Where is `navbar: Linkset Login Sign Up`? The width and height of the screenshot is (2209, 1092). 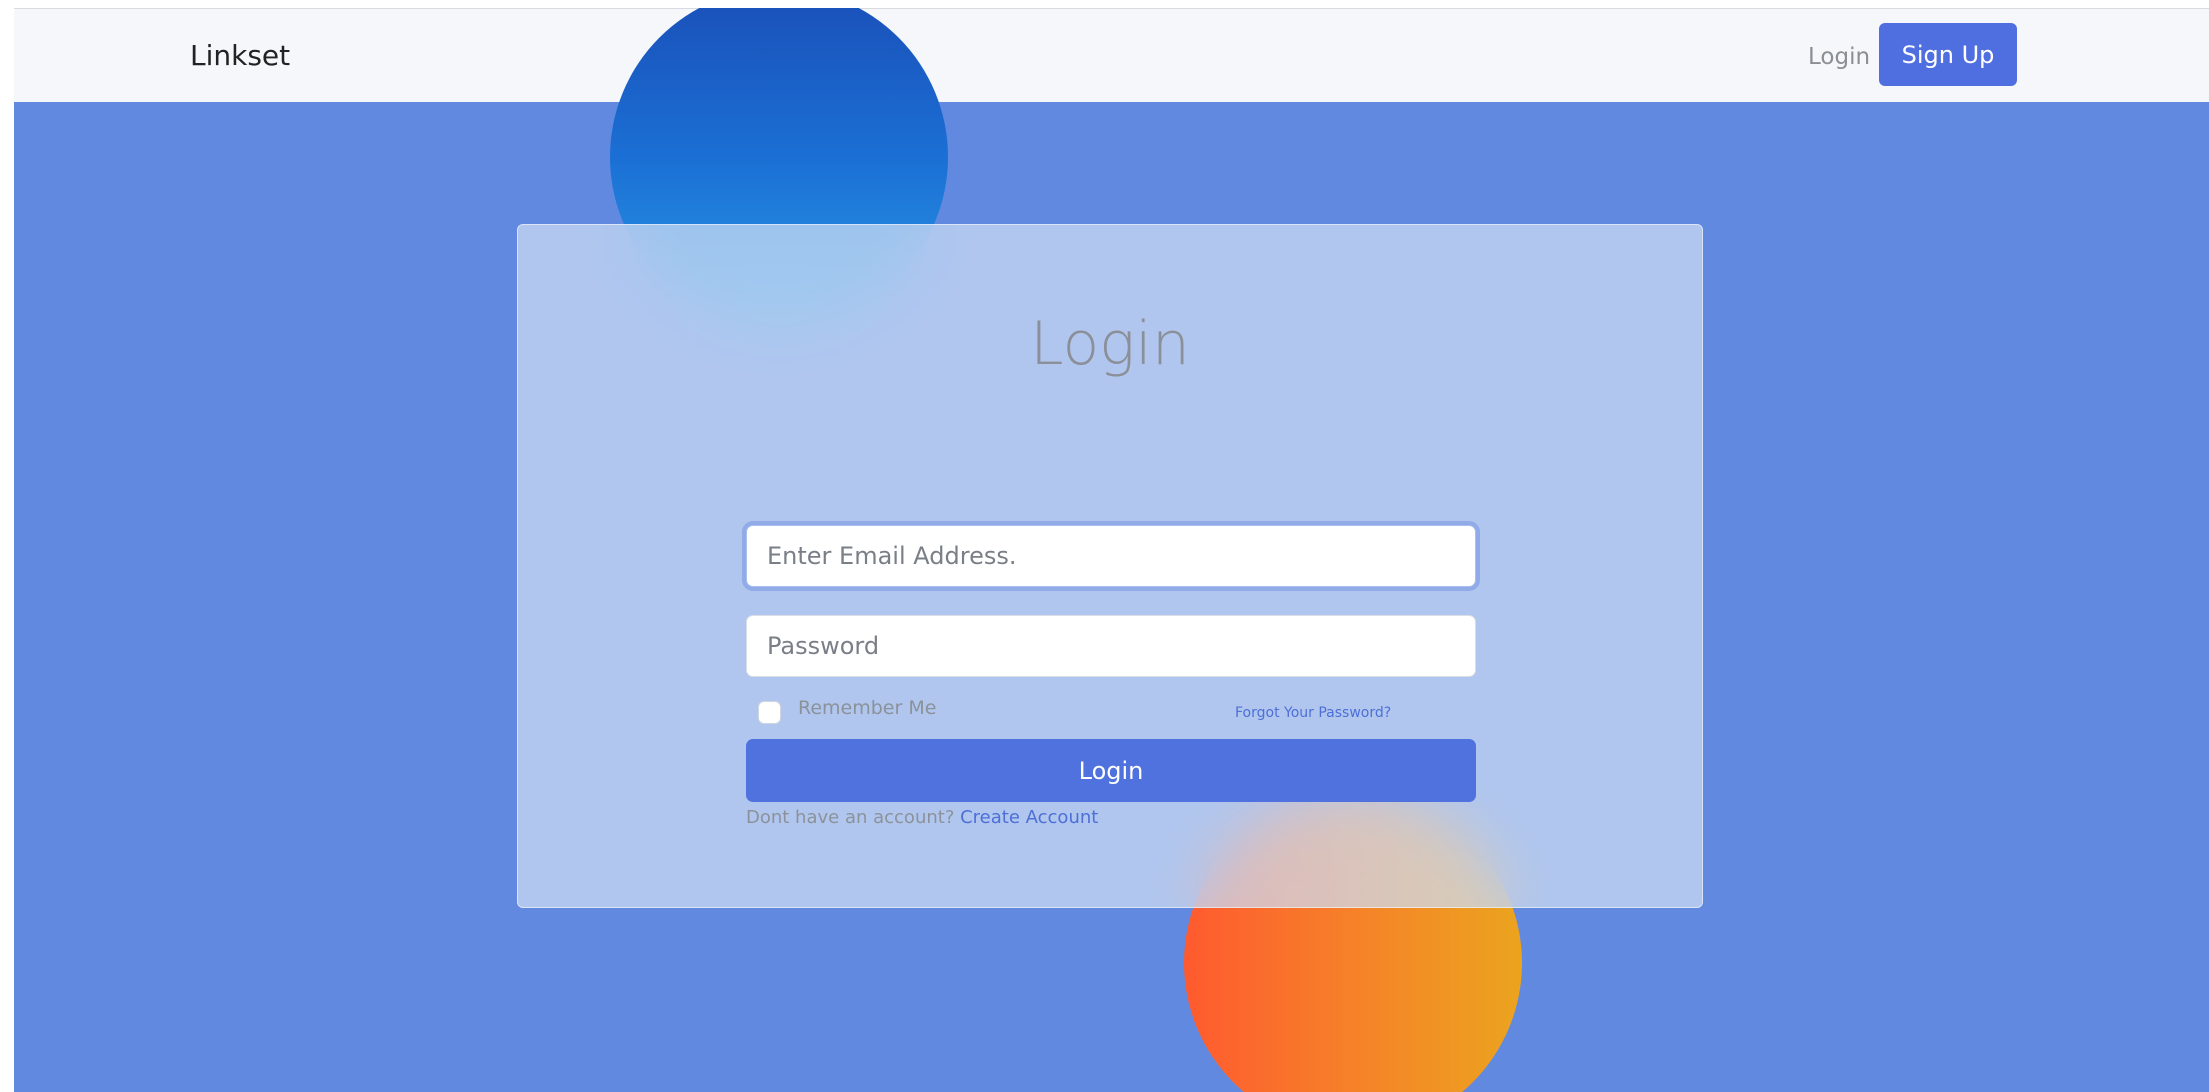 navbar: Linkset Login Sign Up is located at coordinates (1111, 55).